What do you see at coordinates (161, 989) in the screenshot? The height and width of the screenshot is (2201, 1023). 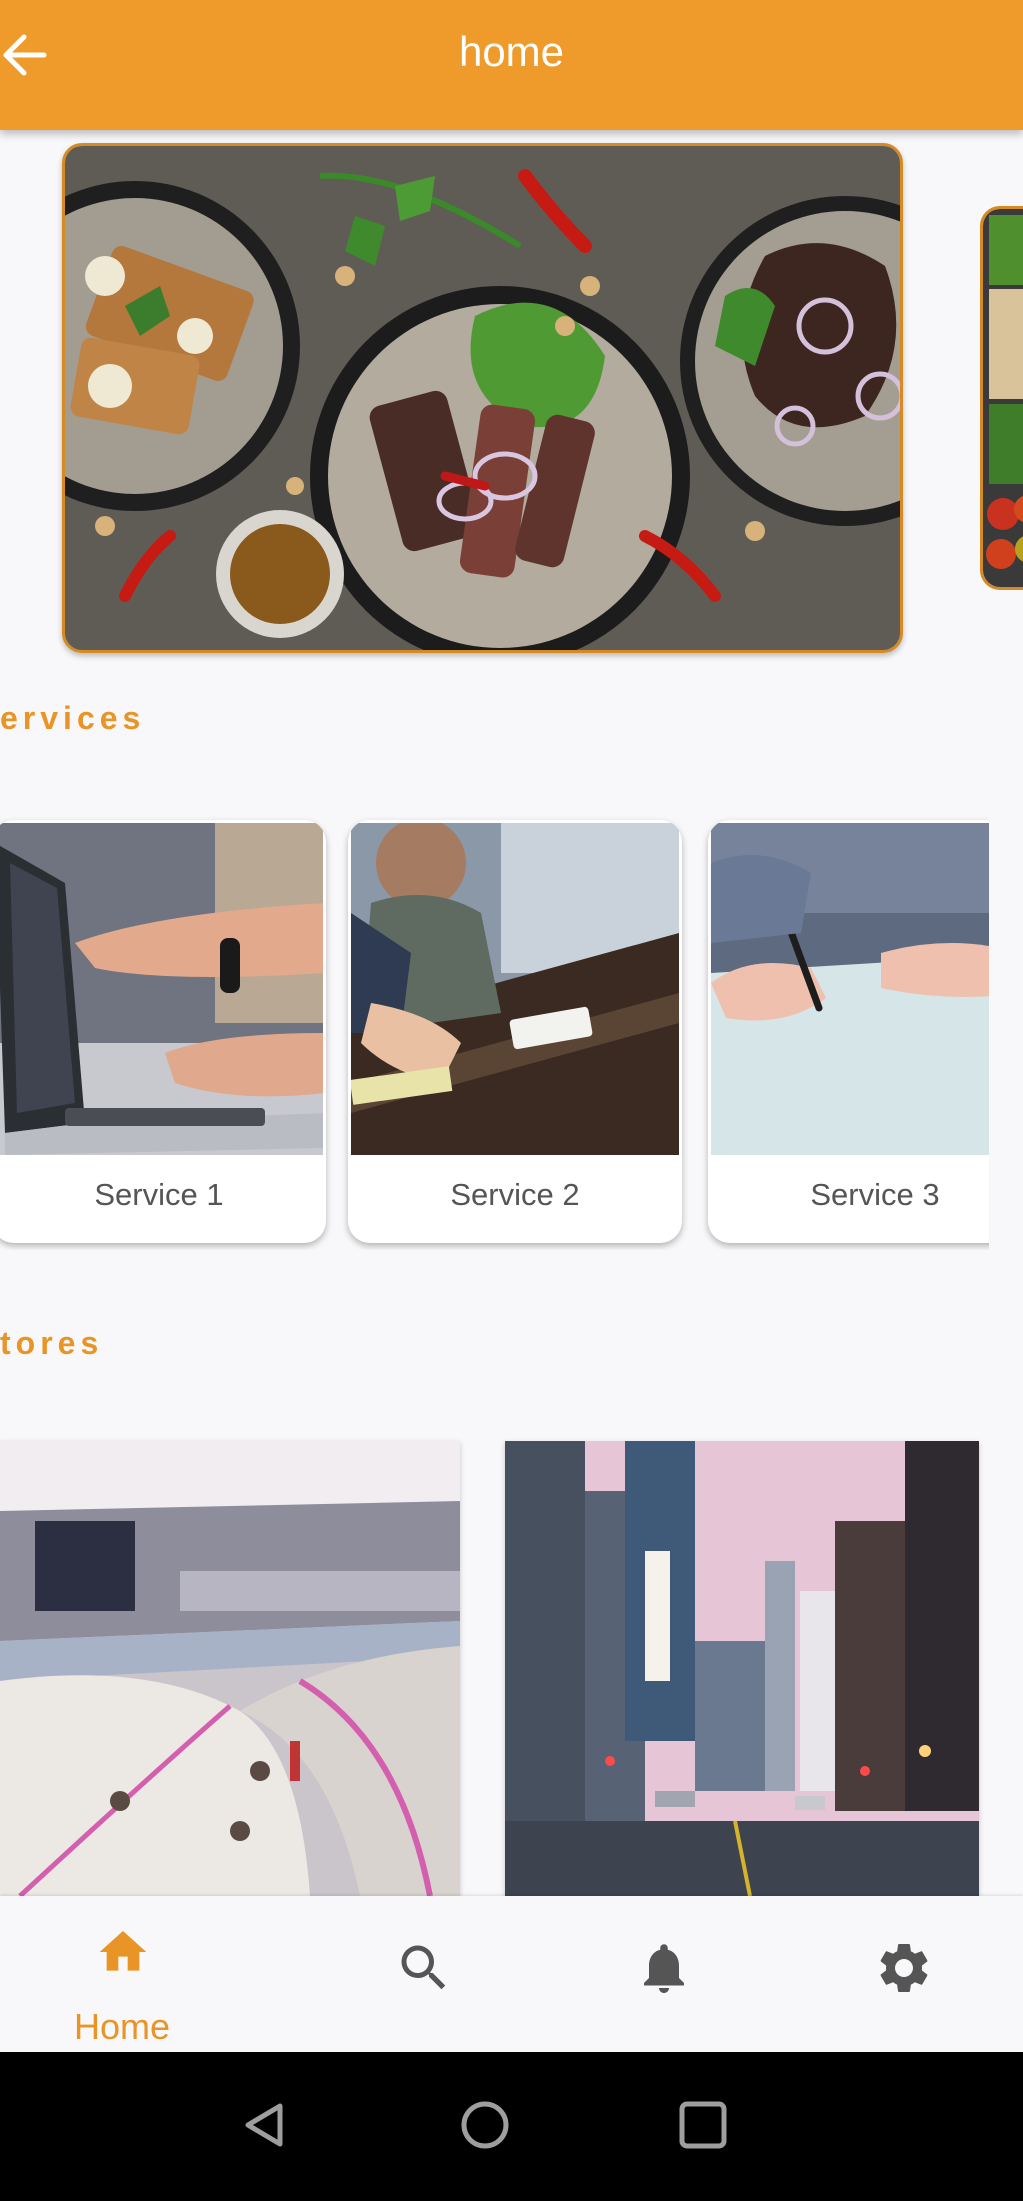 I see `service-1-photo` at bounding box center [161, 989].